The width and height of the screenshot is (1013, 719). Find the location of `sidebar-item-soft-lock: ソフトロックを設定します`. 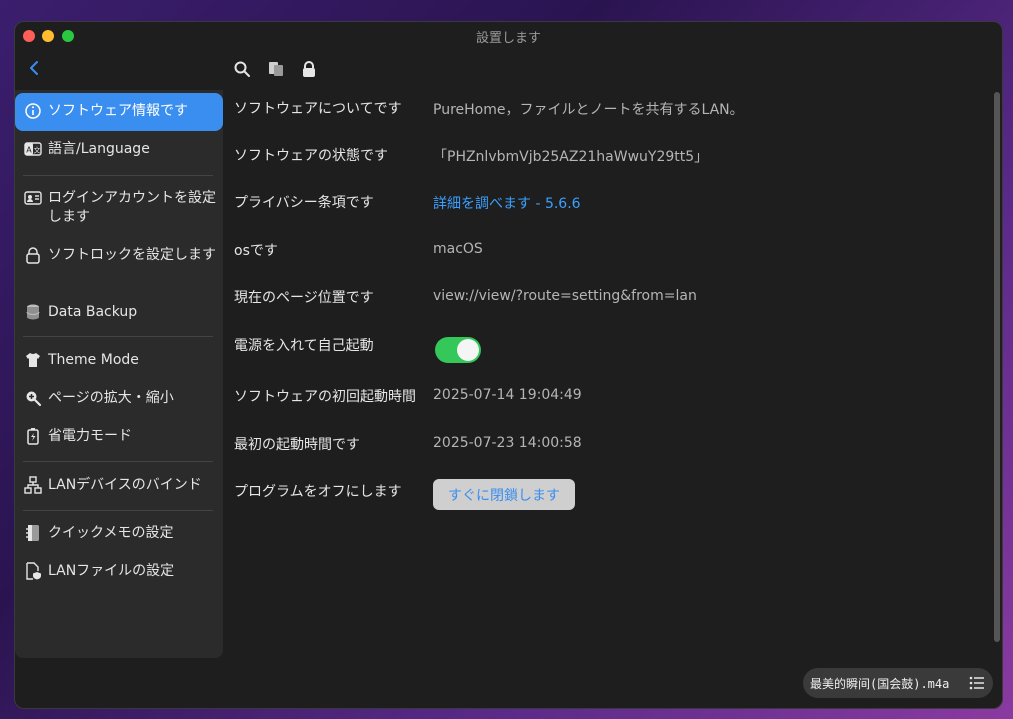

sidebar-item-soft-lock: ソフトロックを設定します is located at coordinates (119, 255).